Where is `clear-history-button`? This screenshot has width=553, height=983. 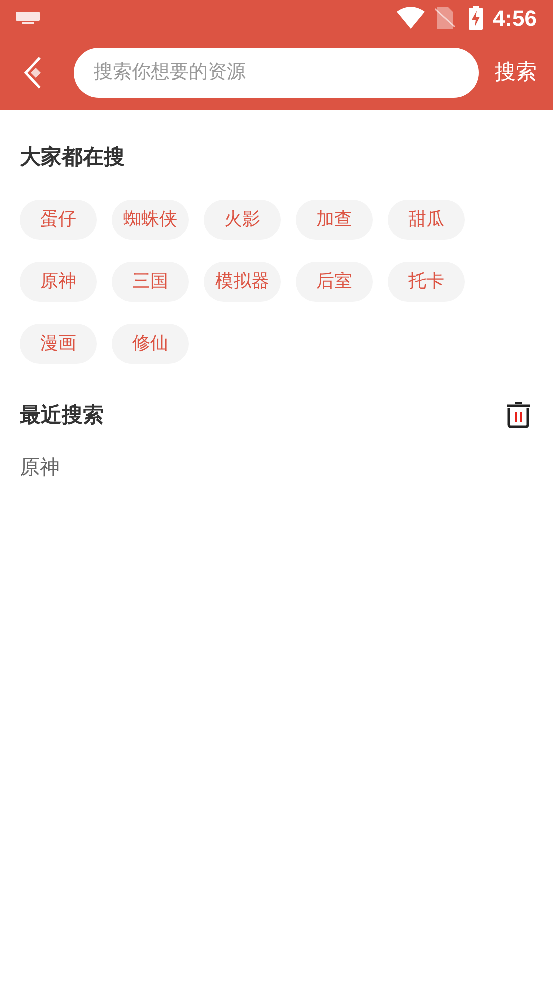 clear-history-button is located at coordinates (518, 415).